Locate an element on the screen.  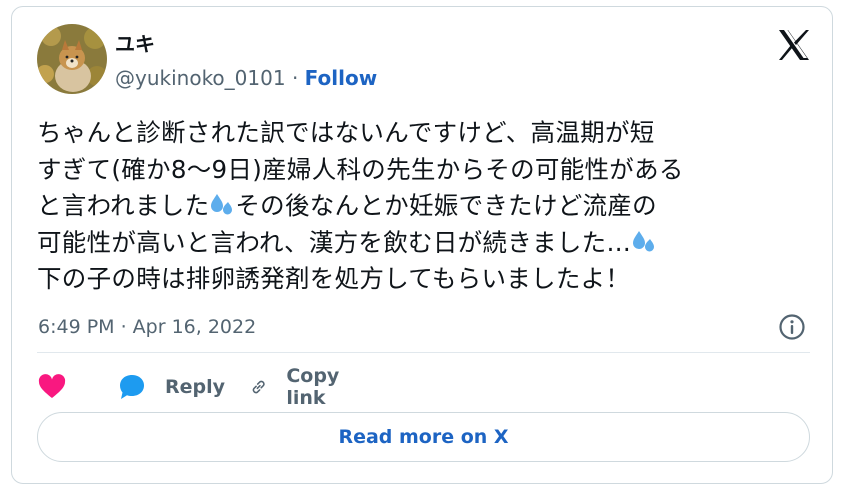
avatar-image is located at coordinates (72, 59).